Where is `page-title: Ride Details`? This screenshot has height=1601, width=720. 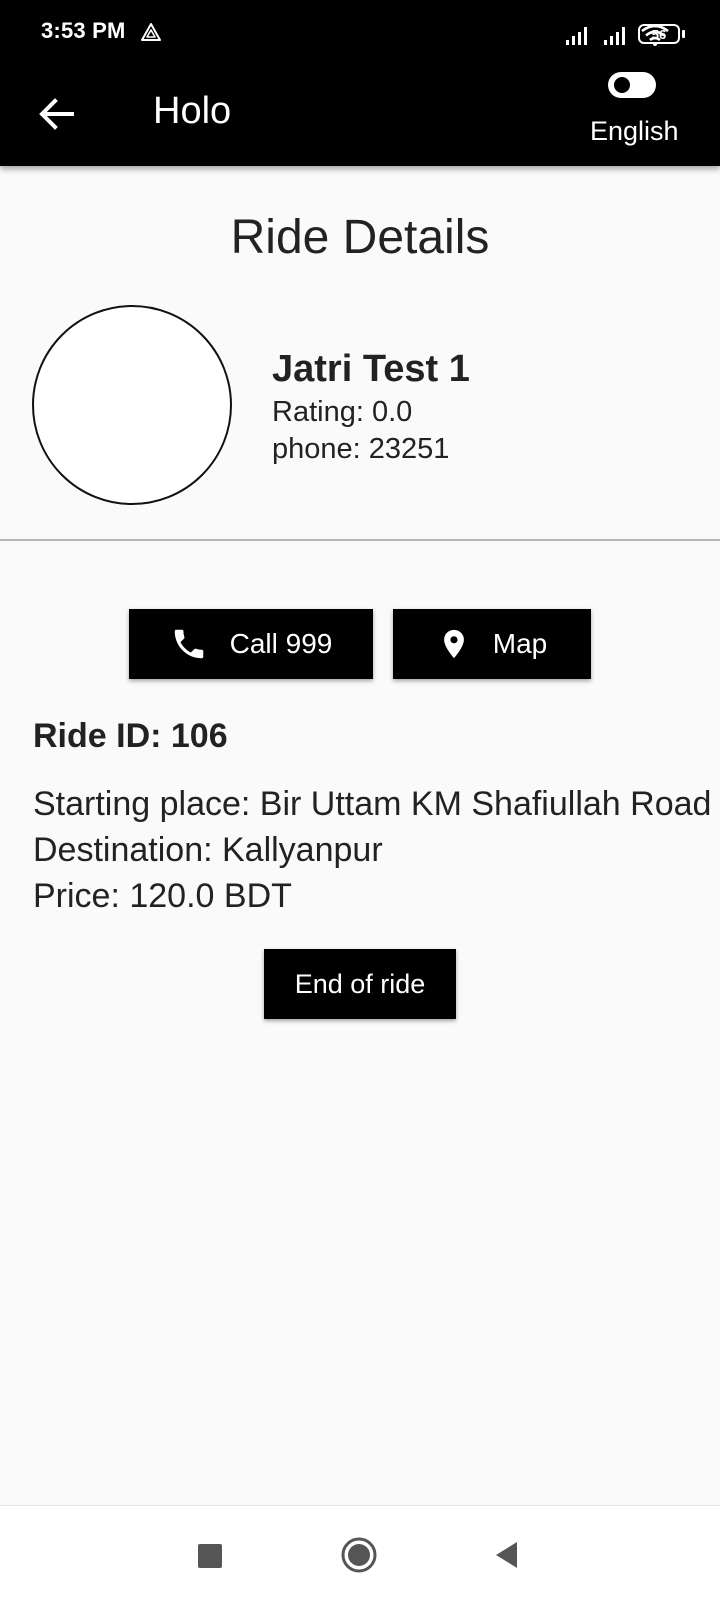
page-title: Ride Details is located at coordinates (360, 237).